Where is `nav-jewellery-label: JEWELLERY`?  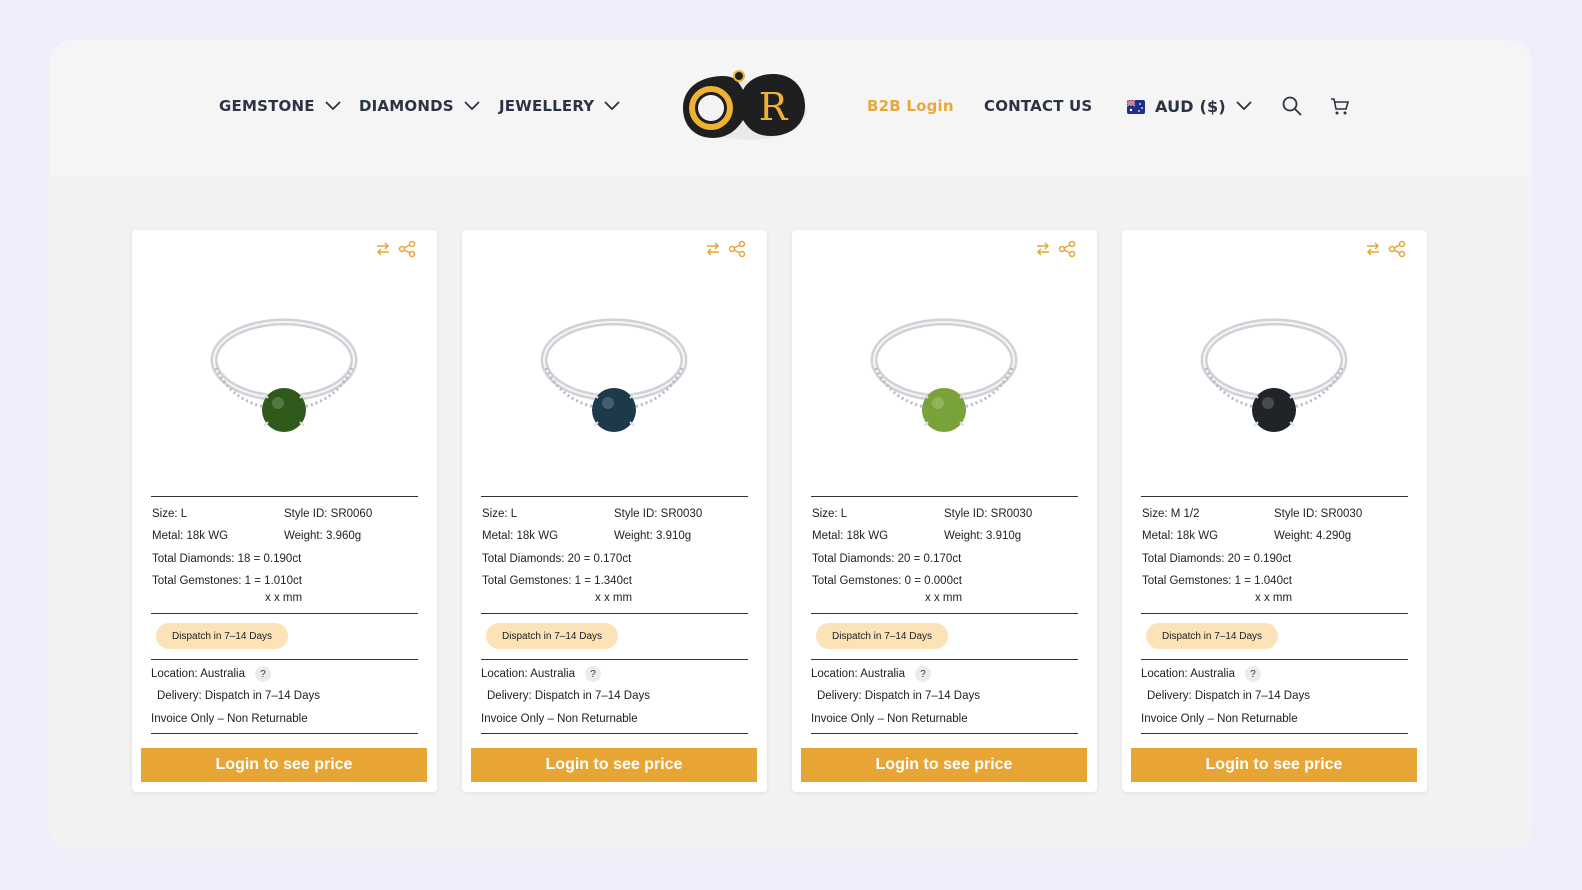 nav-jewellery-label: JEWELLERY is located at coordinates (547, 106).